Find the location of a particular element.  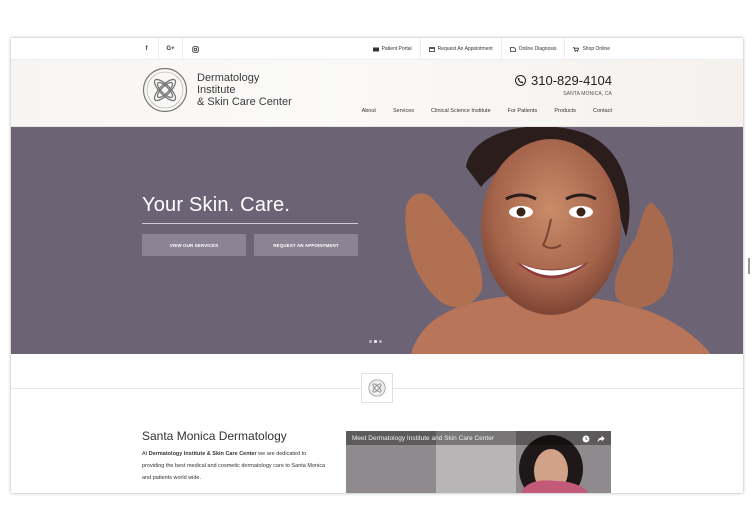

shop-online-label: Shop Online is located at coordinates (596, 49).